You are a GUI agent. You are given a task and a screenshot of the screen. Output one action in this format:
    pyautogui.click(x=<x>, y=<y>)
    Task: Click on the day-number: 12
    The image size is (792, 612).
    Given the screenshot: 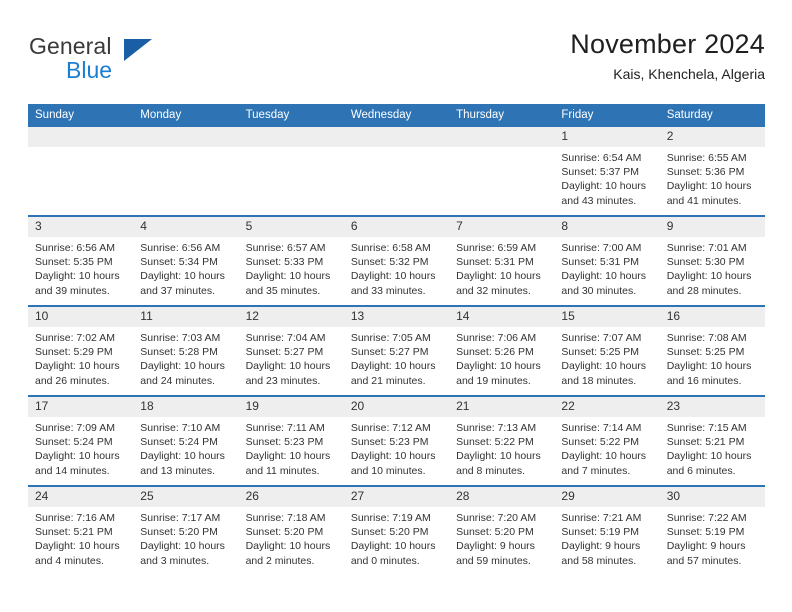 What is the action you would take?
    pyautogui.click(x=291, y=317)
    